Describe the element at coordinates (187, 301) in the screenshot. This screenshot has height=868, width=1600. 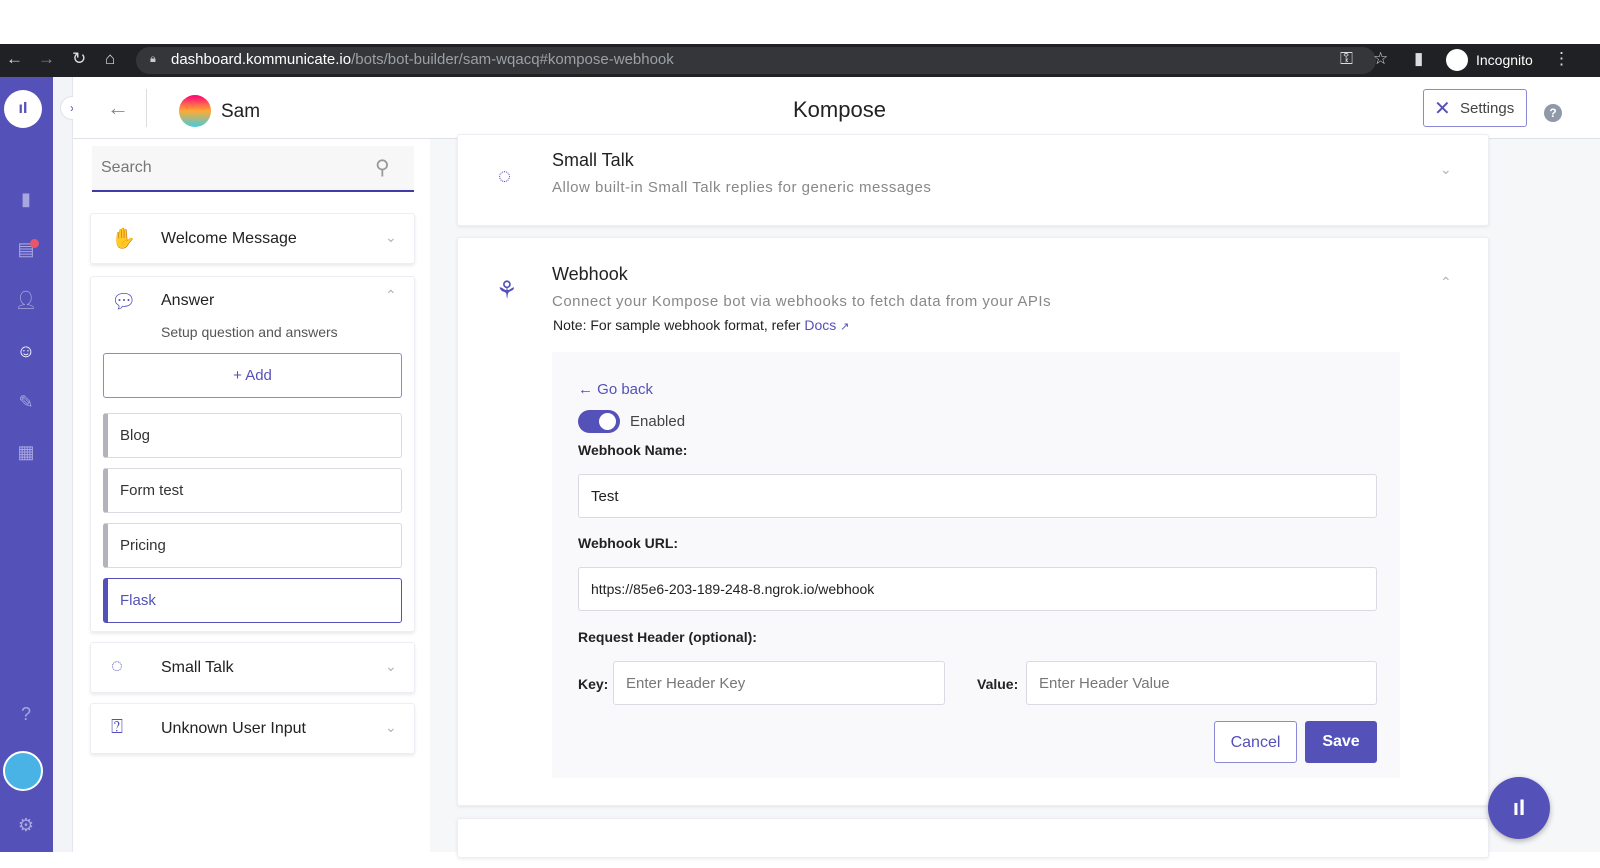
I see `section-label: Answer` at that location.